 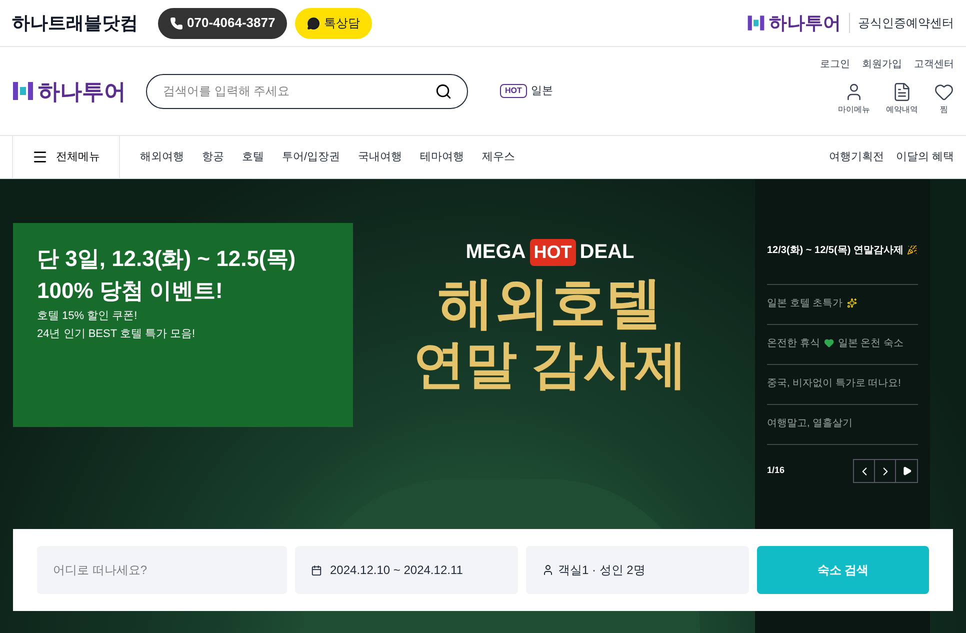 I want to click on guest-field: 객실1 · 성인 2명, so click(x=637, y=570).